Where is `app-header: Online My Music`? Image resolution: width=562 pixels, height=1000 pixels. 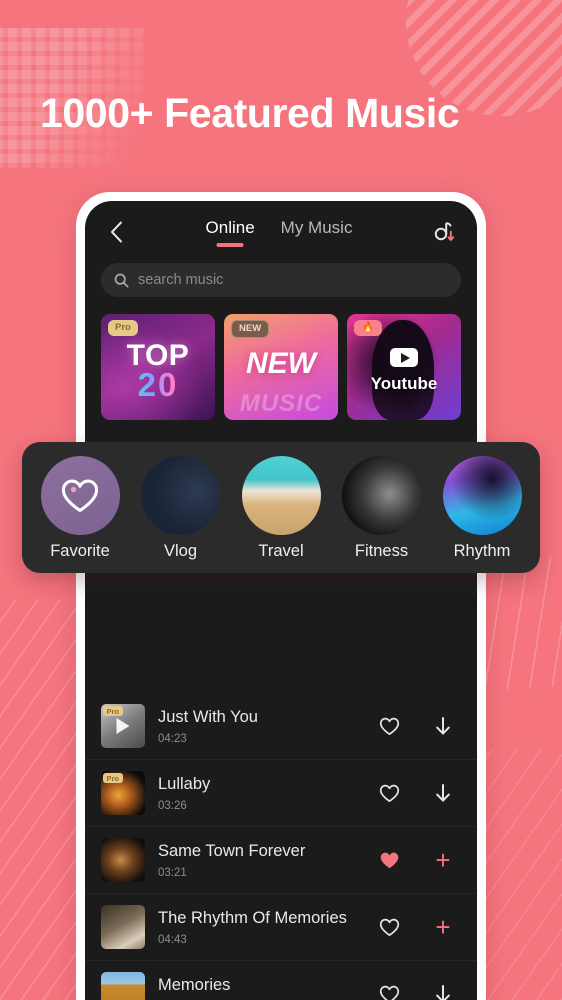
app-header: Online My Music is located at coordinates (281, 232).